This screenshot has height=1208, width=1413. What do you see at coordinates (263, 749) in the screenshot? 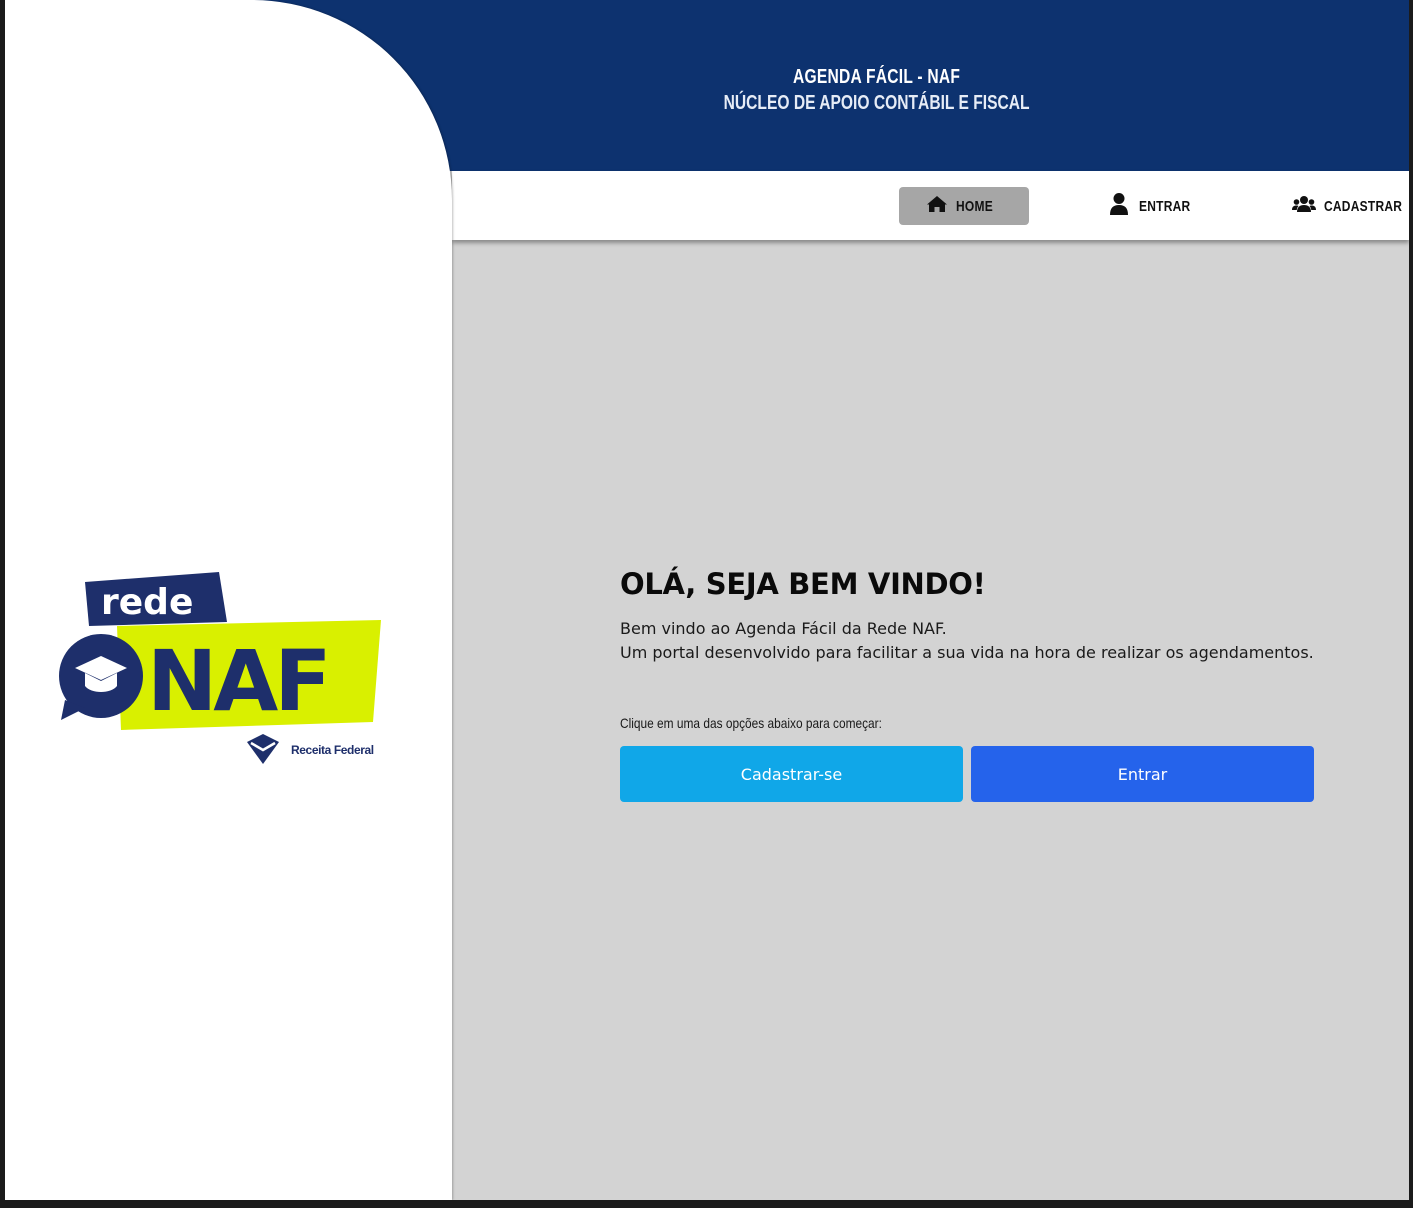
I see `receita-federal-emblem-icon` at bounding box center [263, 749].